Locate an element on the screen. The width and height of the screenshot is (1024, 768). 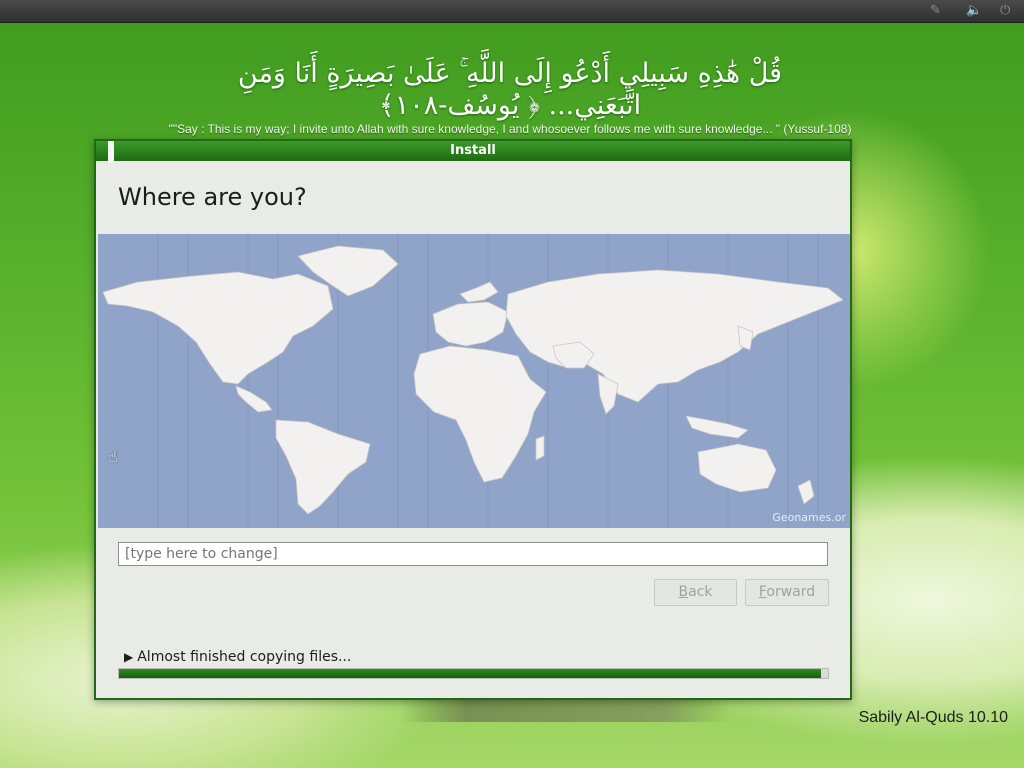
progress-fill is located at coordinates (470, 673).